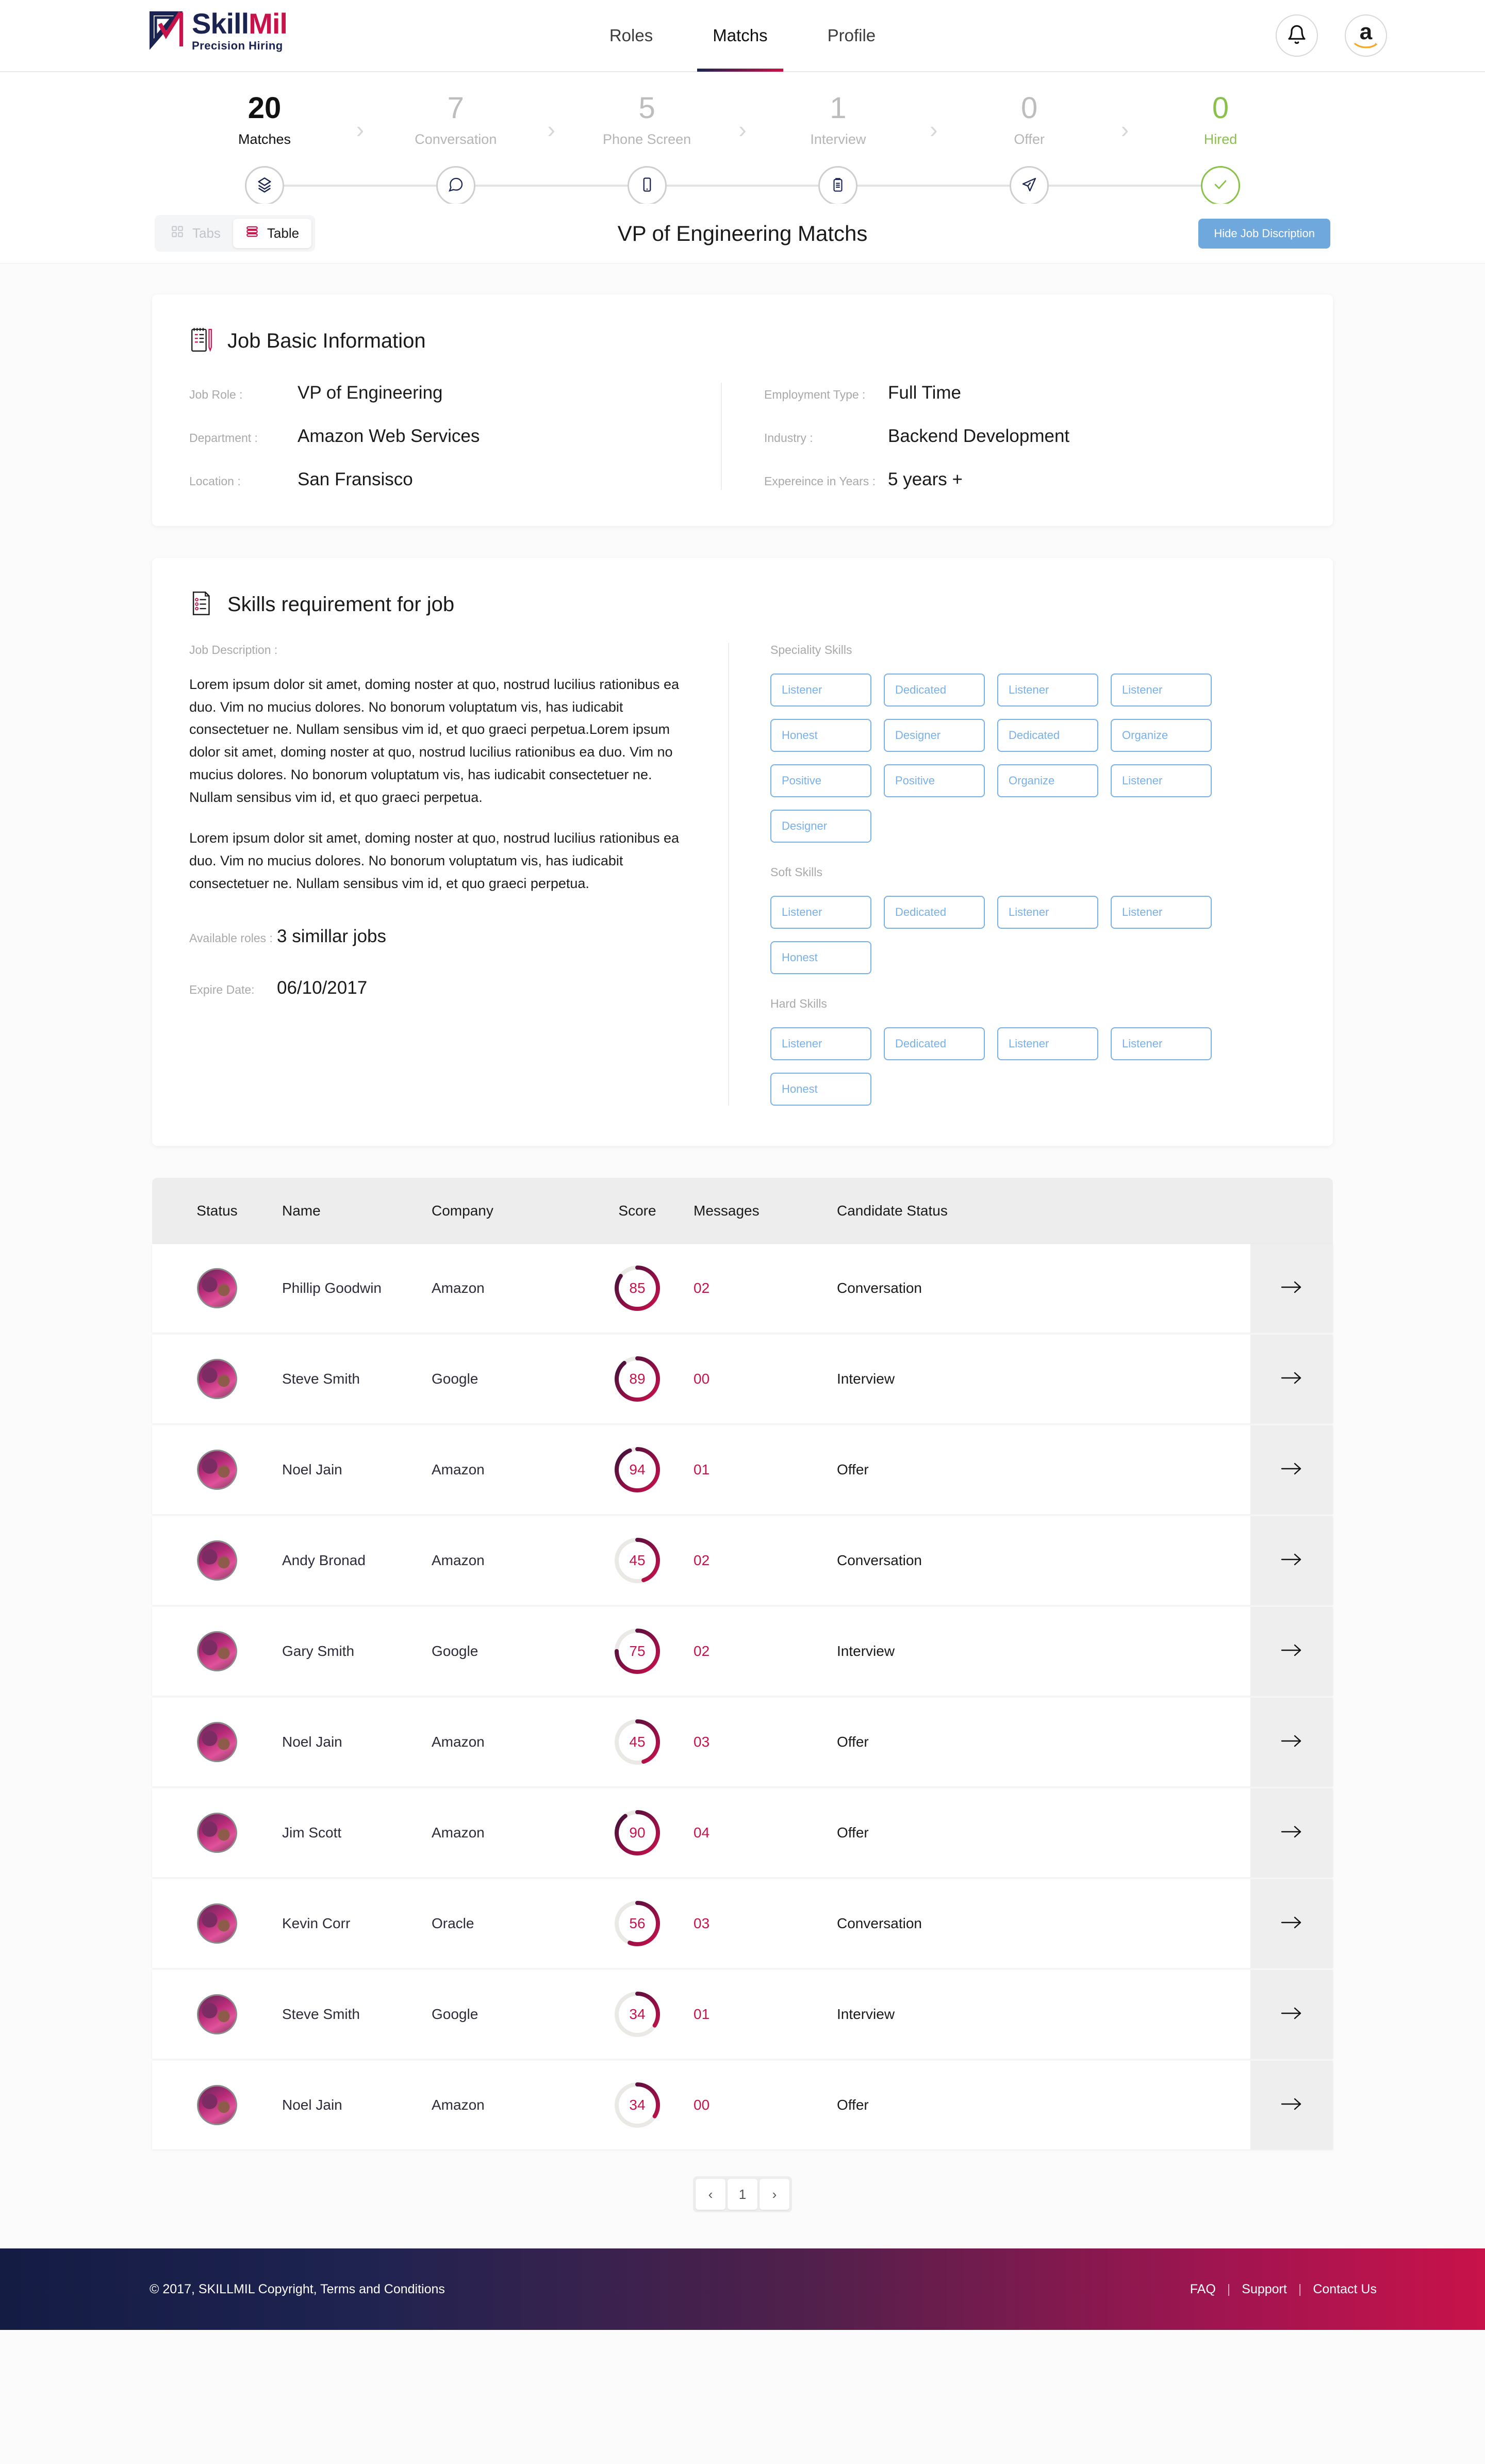 Image resolution: width=1485 pixels, height=2464 pixels. Describe the element at coordinates (740, 36) in the screenshot. I see `nav-item-matchs: Matchs` at that location.